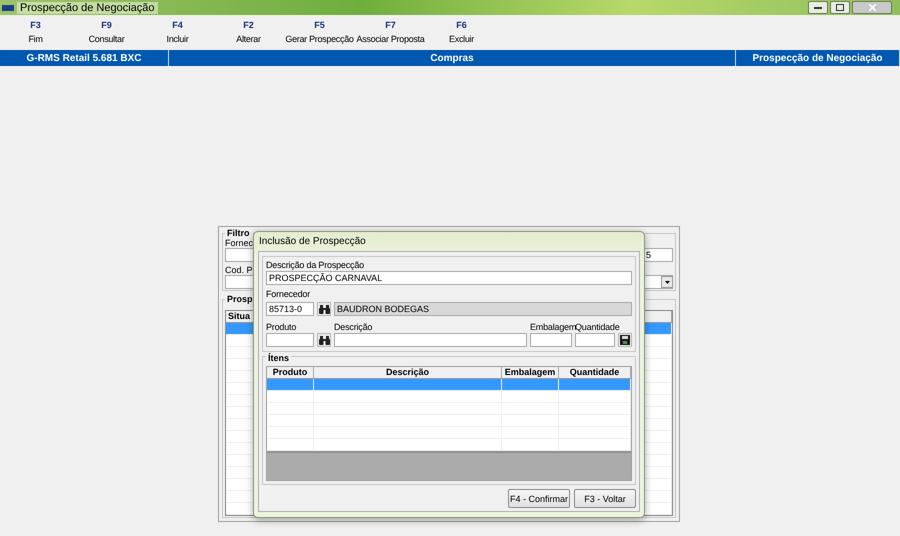 This screenshot has height=536, width=900. What do you see at coordinates (818, 58) in the screenshot?
I see `header-segment: Prospecção de Negociação` at bounding box center [818, 58].